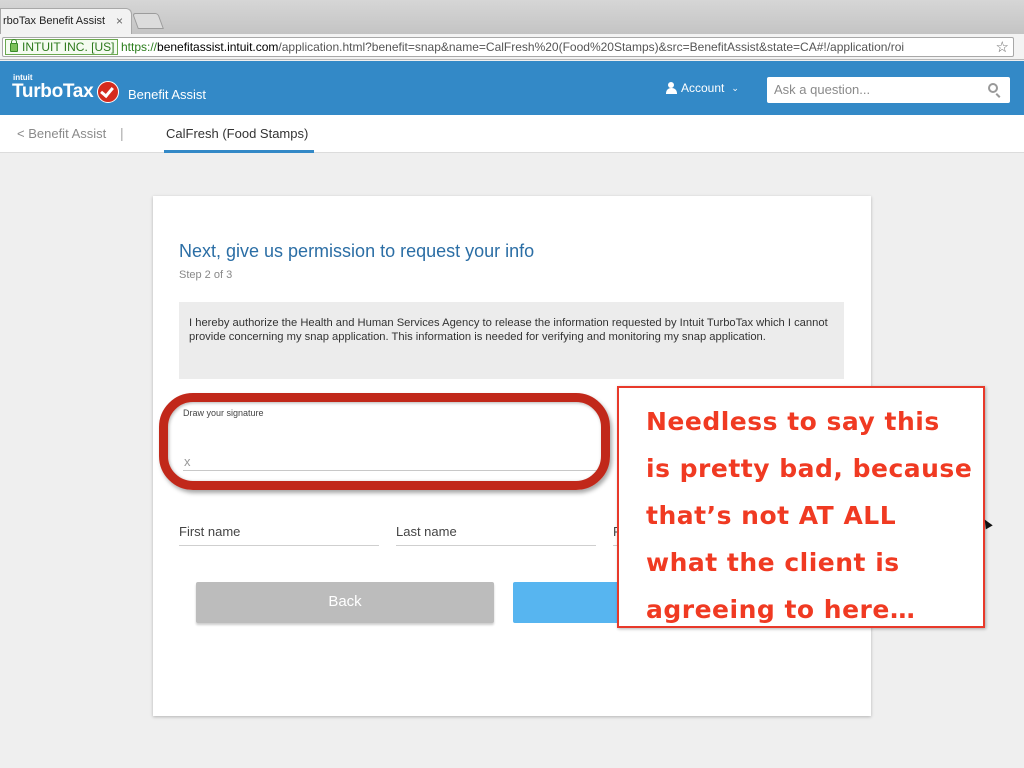 This screenshot has height=768, width=1024. Describe the element at coordinates (68, 47) in the screenshot. I see `ev-certificate-label: INTUIT INC. [US]` at that location.